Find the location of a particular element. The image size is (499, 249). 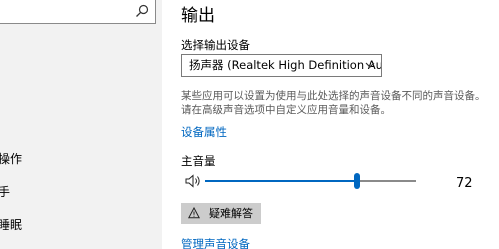

device-properties-link: 设备属性 is located at coordinates (204, 132).